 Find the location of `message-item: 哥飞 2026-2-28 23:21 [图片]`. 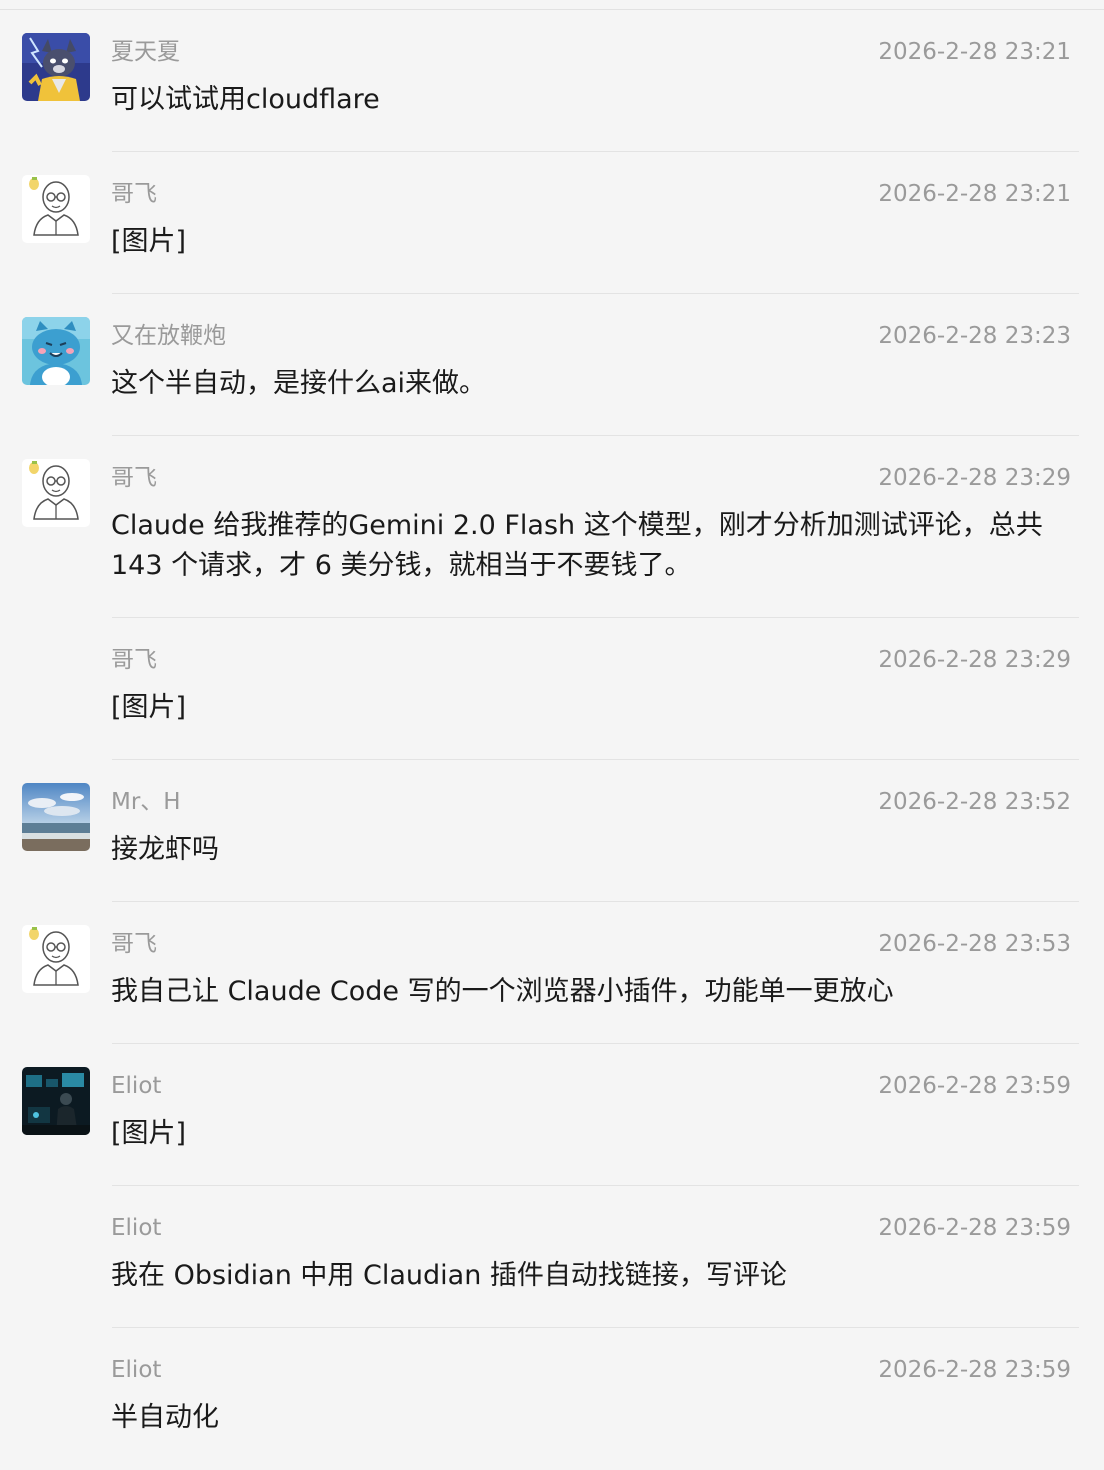

message-item: 哥飞 2026-2-28 23:21 [图片] is located at coordinates (552, 223).